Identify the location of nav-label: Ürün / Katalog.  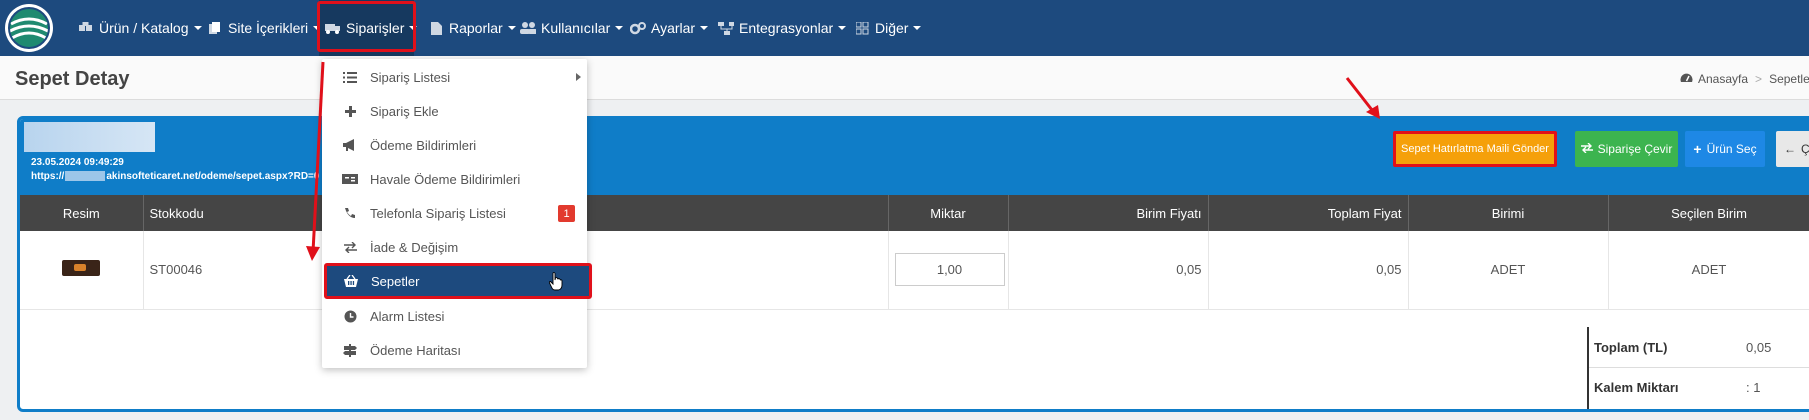
(144, 28).